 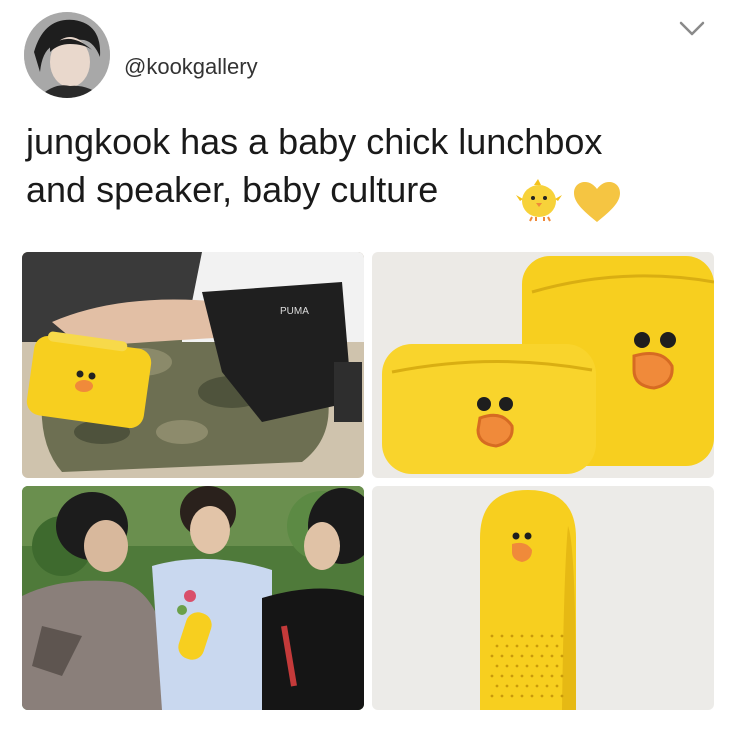 I want to click on photo-chick-speaker, so click(x=543, y=598).